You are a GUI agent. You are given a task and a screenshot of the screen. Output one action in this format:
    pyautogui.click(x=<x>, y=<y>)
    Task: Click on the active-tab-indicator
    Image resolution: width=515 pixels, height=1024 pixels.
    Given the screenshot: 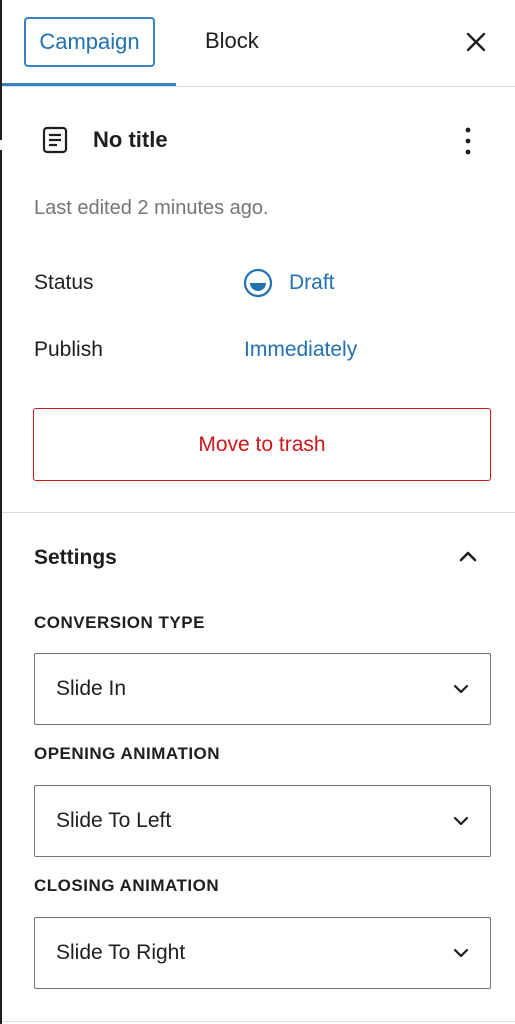 What is the action you would take?
    pyautogui.click(x=89, y=84)
    